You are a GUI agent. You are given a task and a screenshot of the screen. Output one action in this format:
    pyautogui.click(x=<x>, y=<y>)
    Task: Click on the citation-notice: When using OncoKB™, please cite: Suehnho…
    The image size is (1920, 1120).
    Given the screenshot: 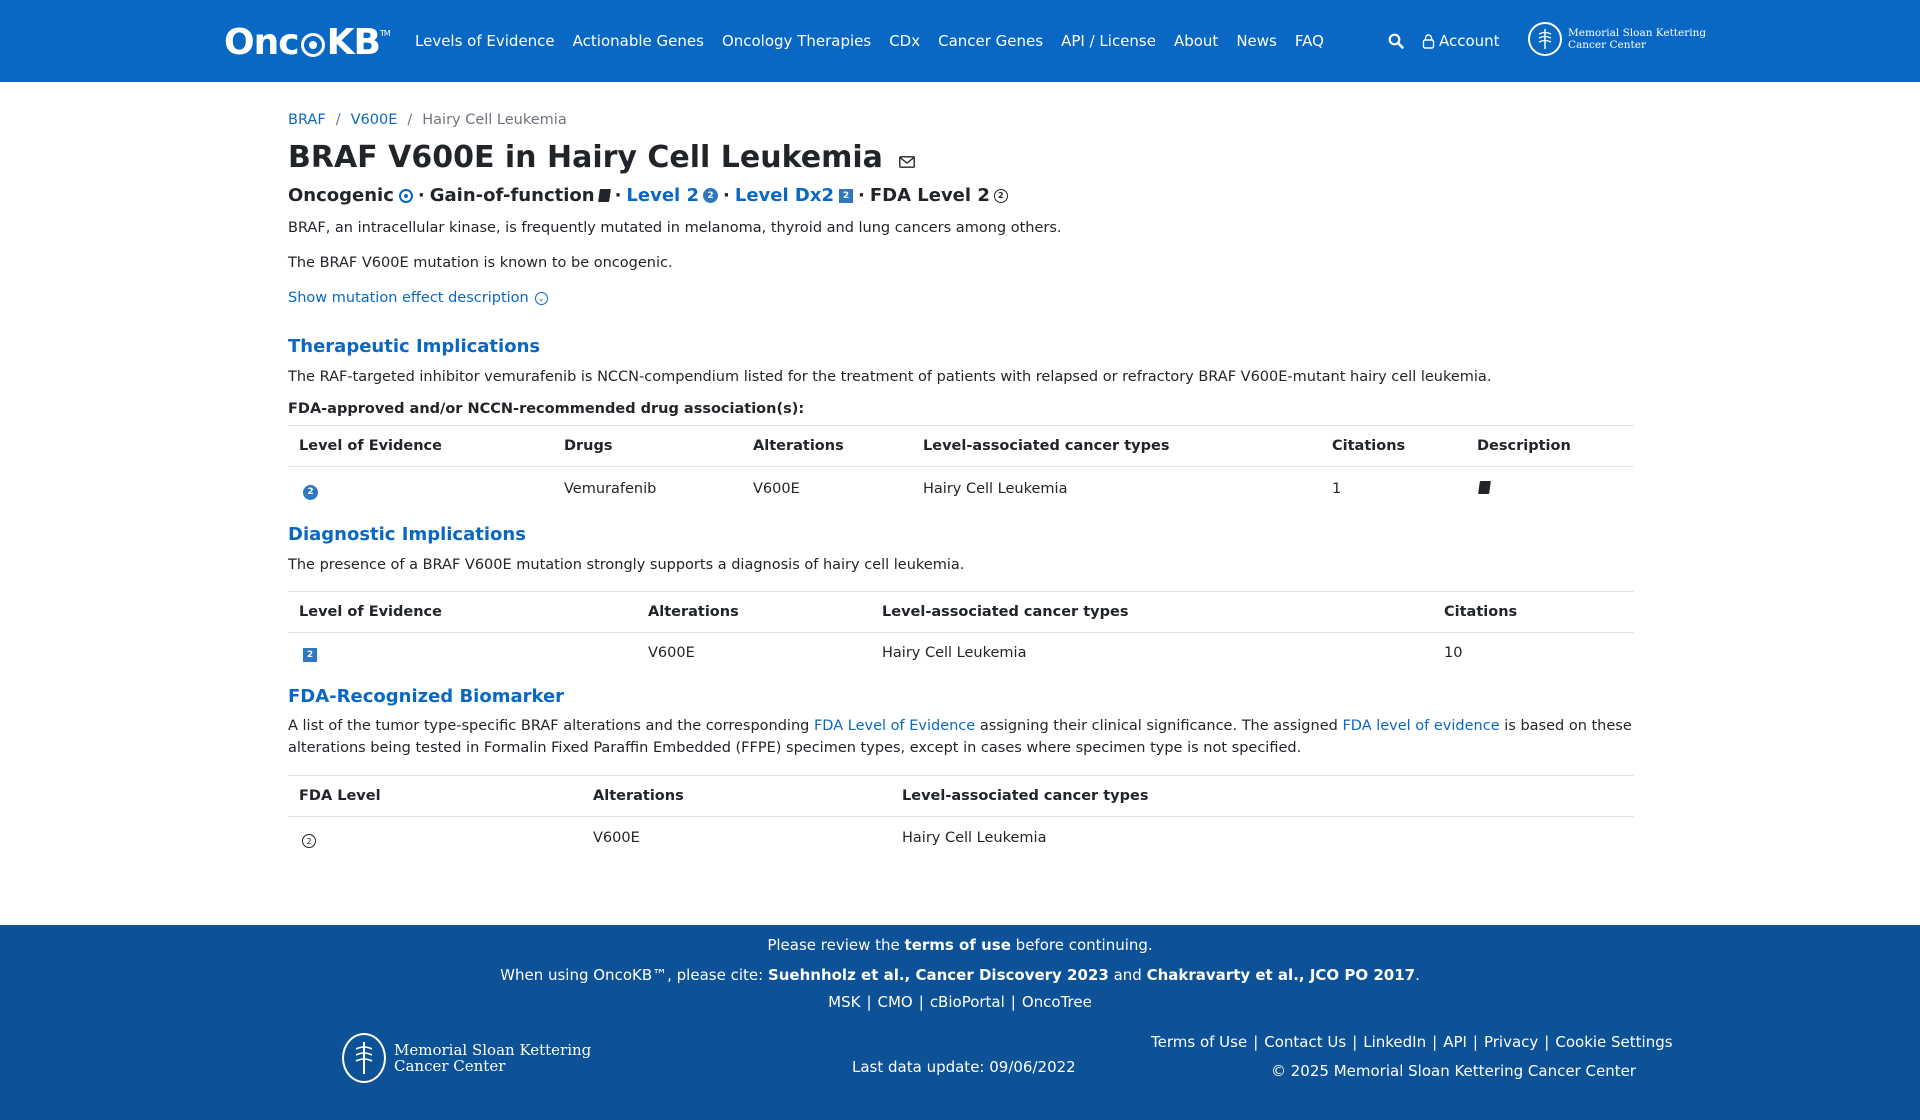 What is the action you would take?
    pyautogui.click(x=960, y=975)
    